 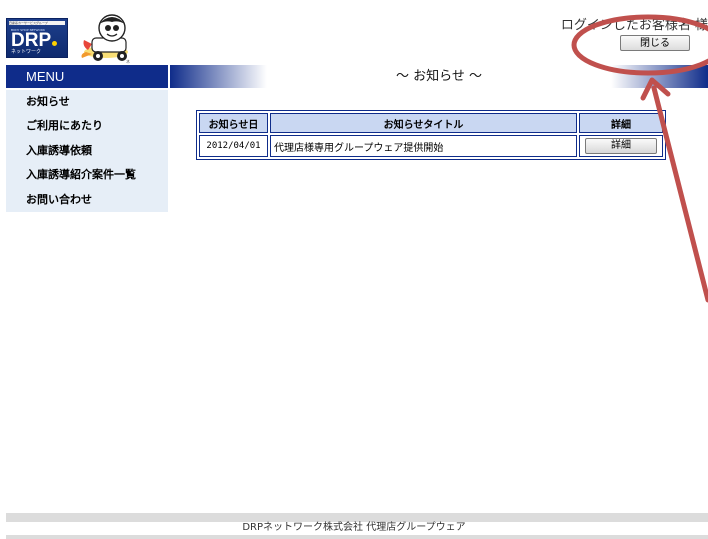 I want to click on news-detail-cell: 詳細, so click(x=621, y=146).